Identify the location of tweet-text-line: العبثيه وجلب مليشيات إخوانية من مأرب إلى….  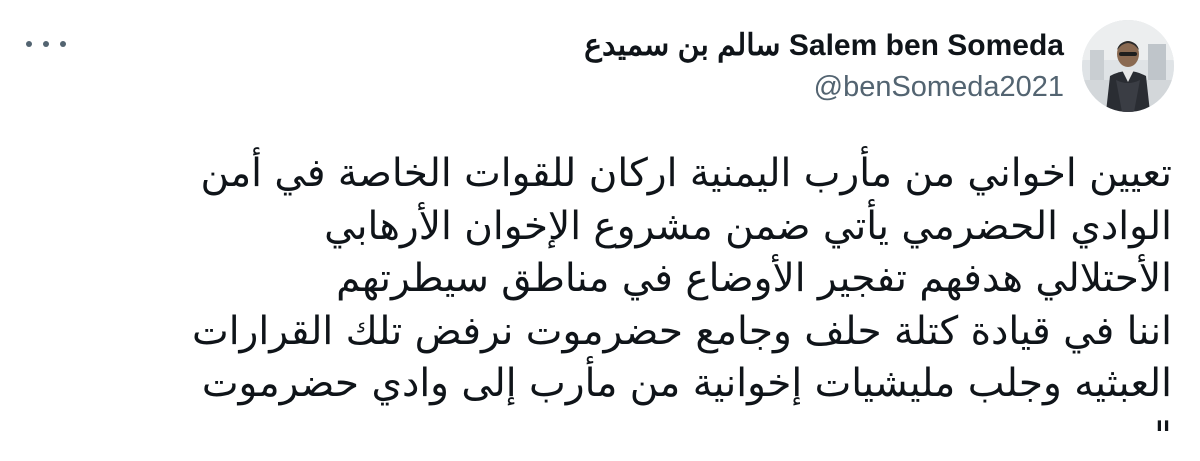
(686, 383).